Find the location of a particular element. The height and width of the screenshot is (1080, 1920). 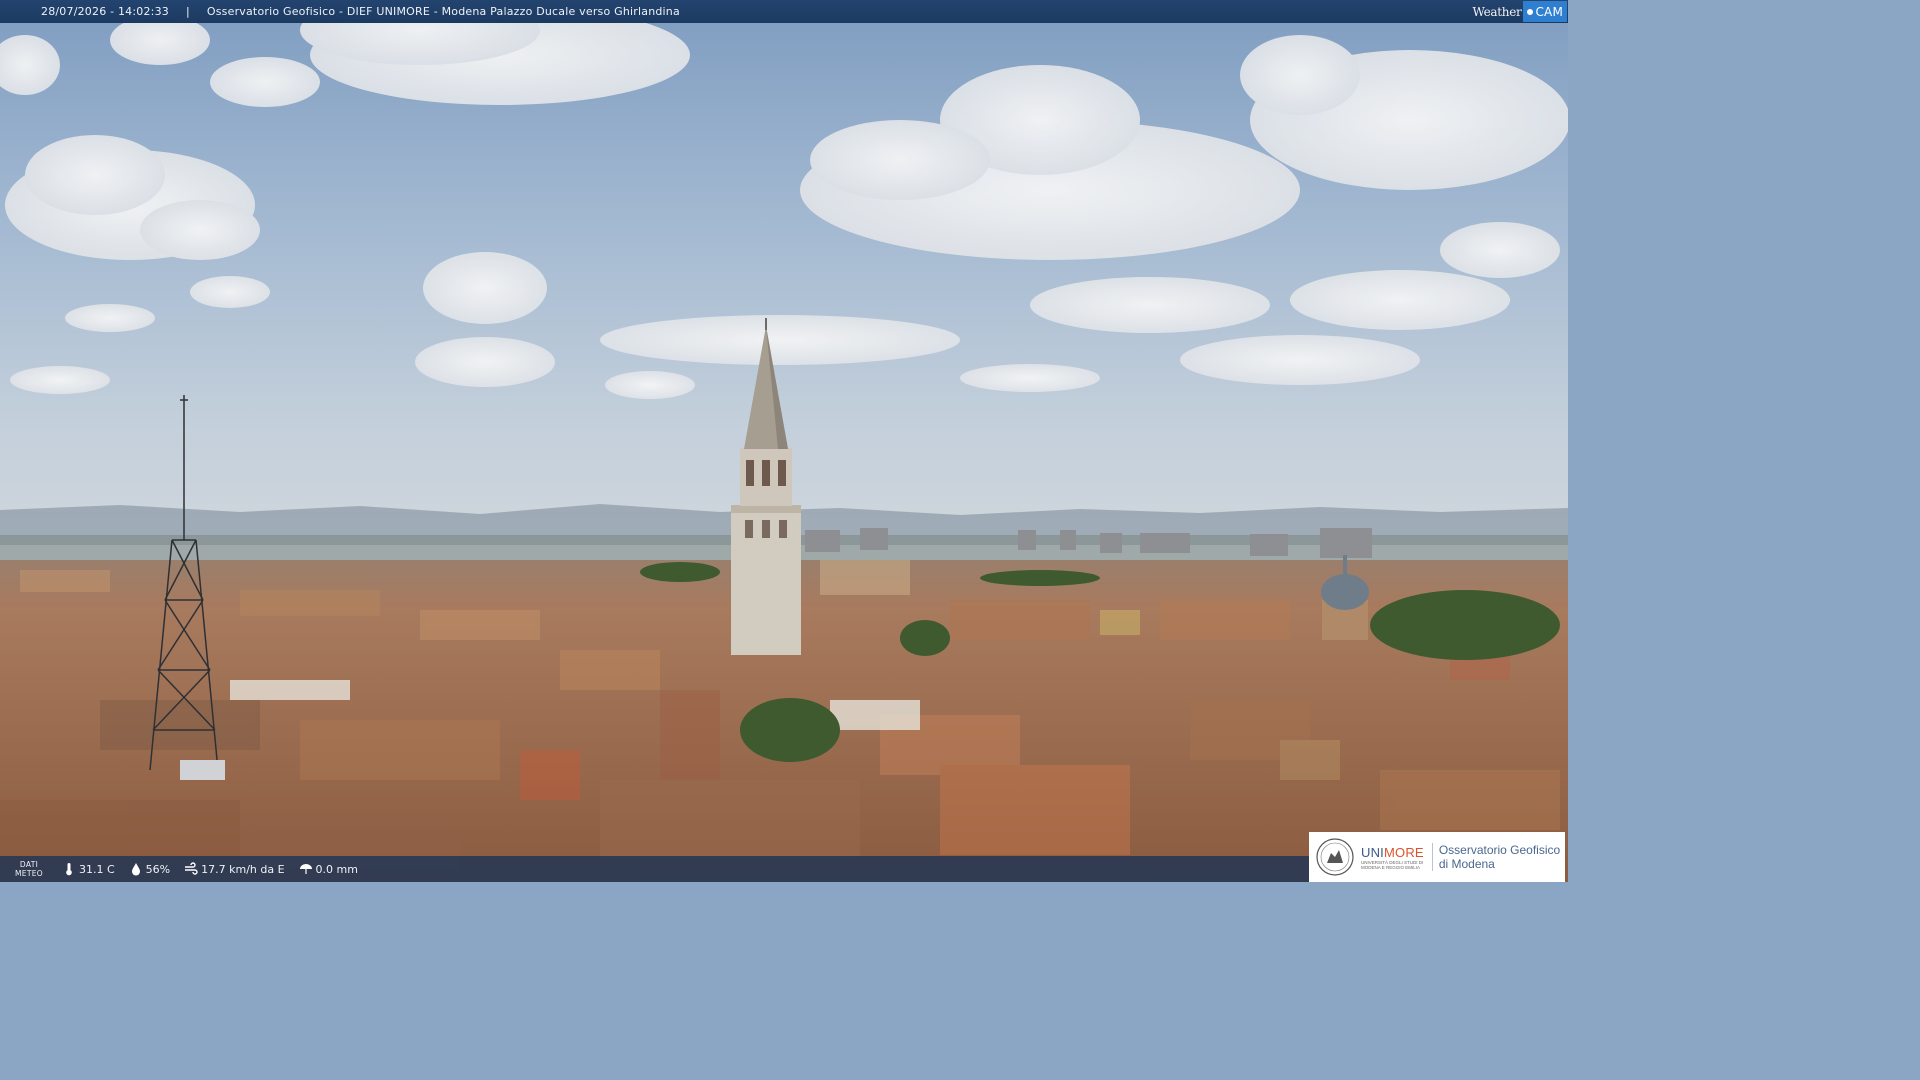

wind-icon is located at coordinates (191, 868).